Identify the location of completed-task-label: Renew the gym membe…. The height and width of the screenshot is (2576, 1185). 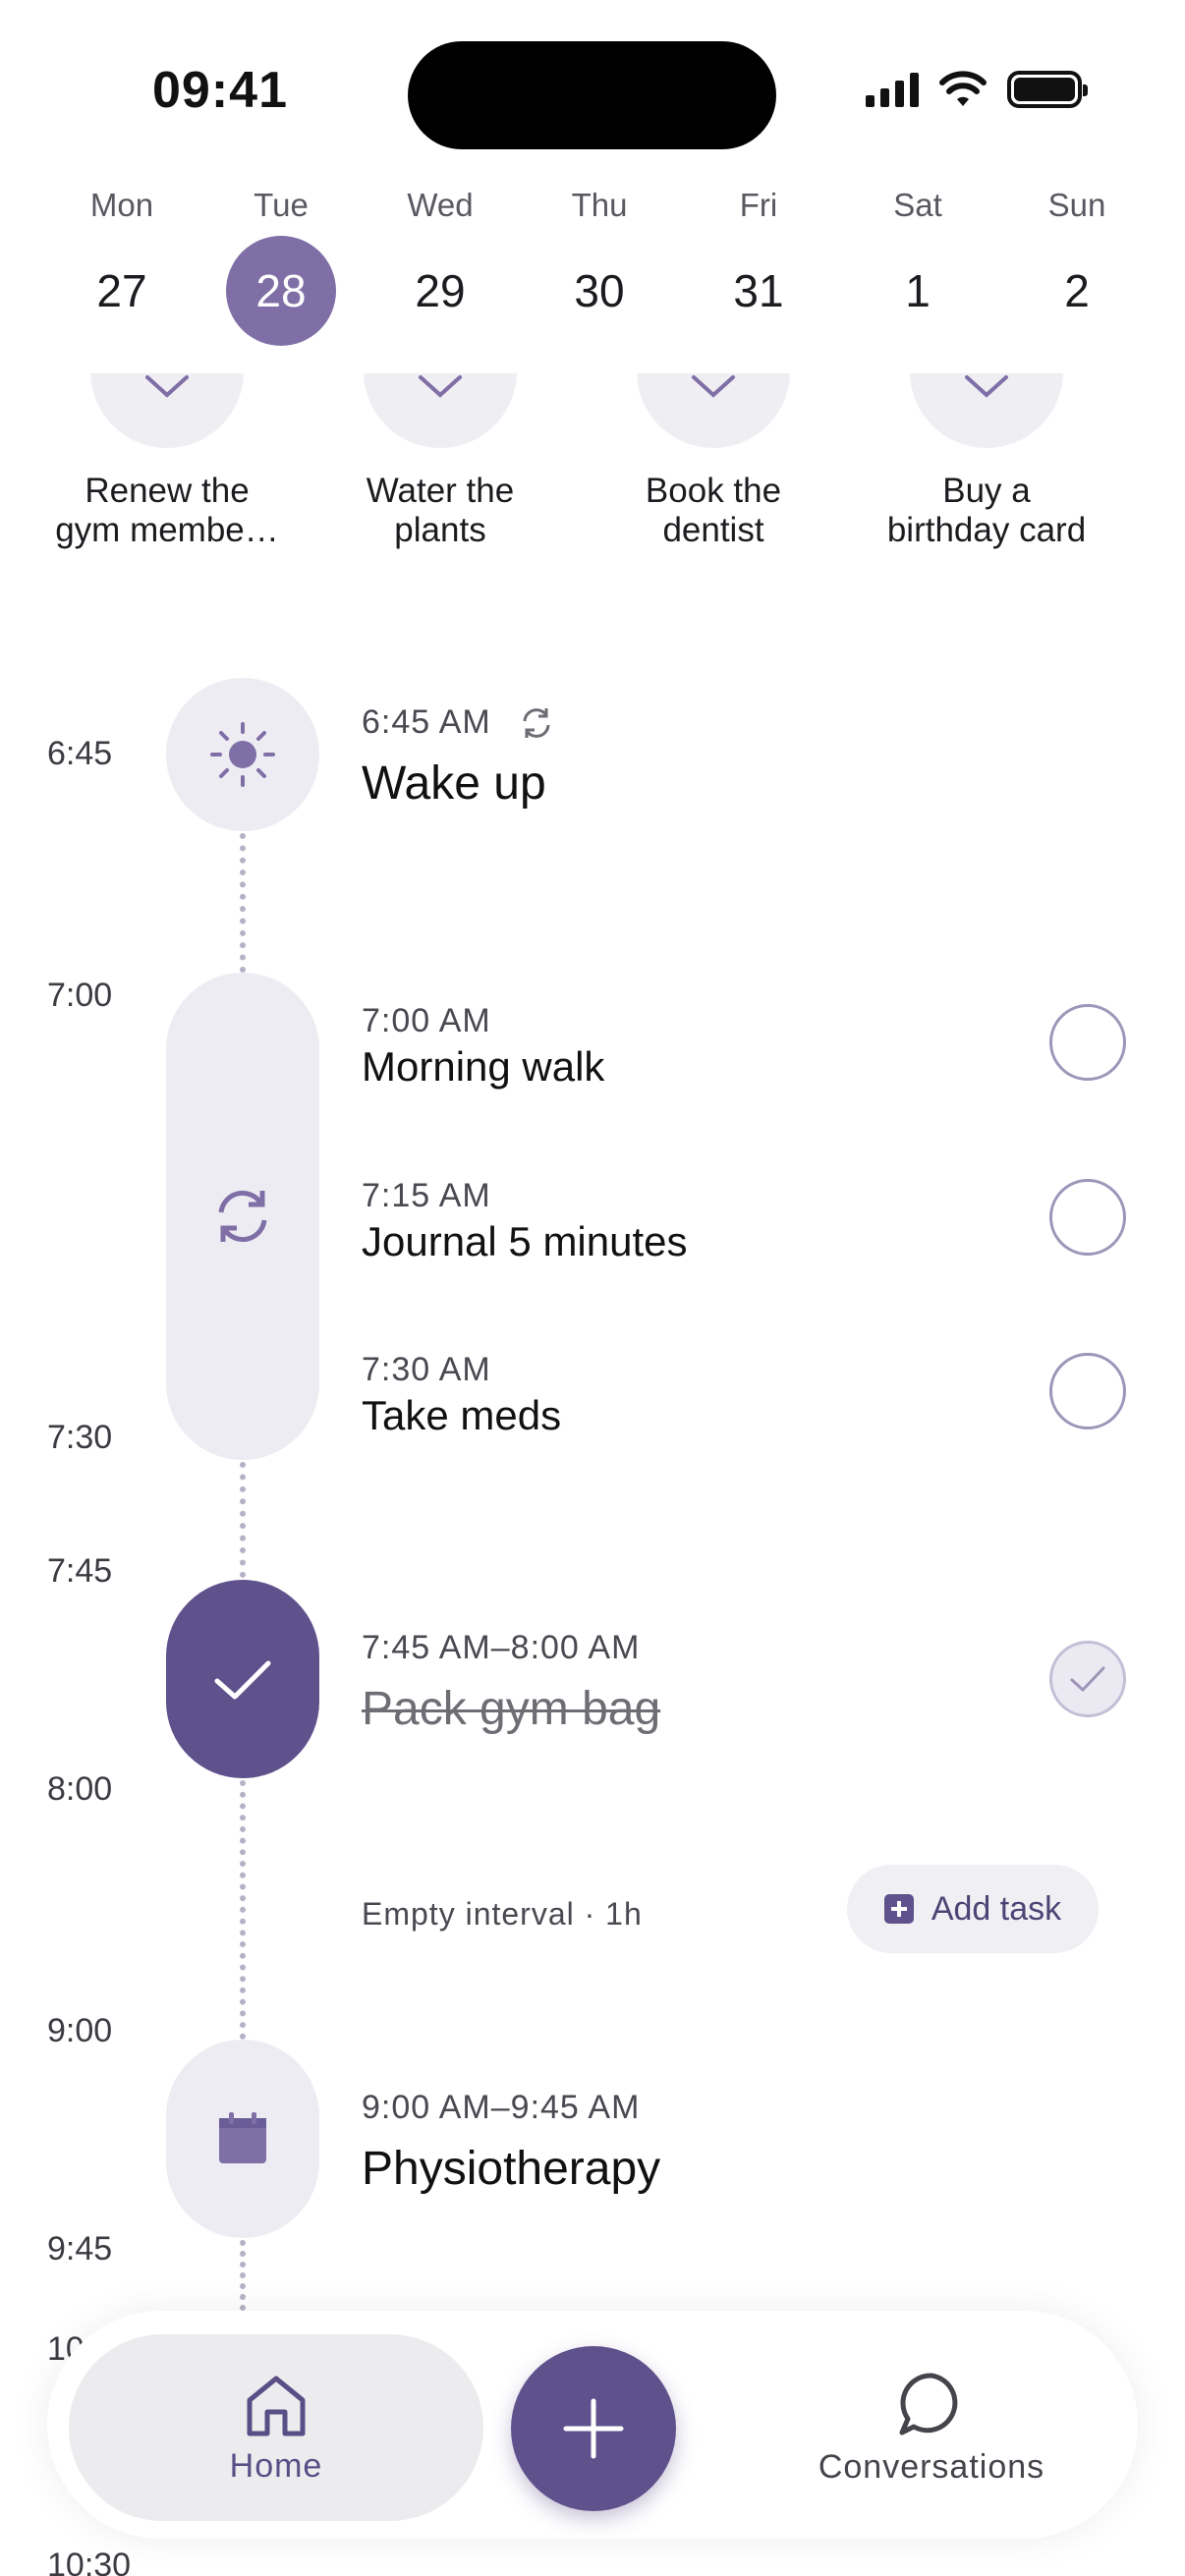
(167, 510).